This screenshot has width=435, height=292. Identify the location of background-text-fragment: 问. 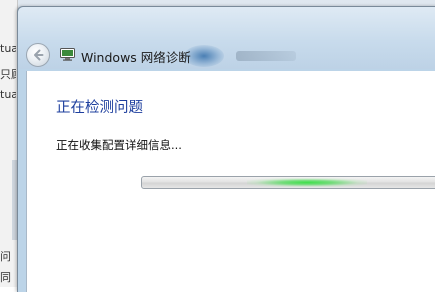
(5, 256).